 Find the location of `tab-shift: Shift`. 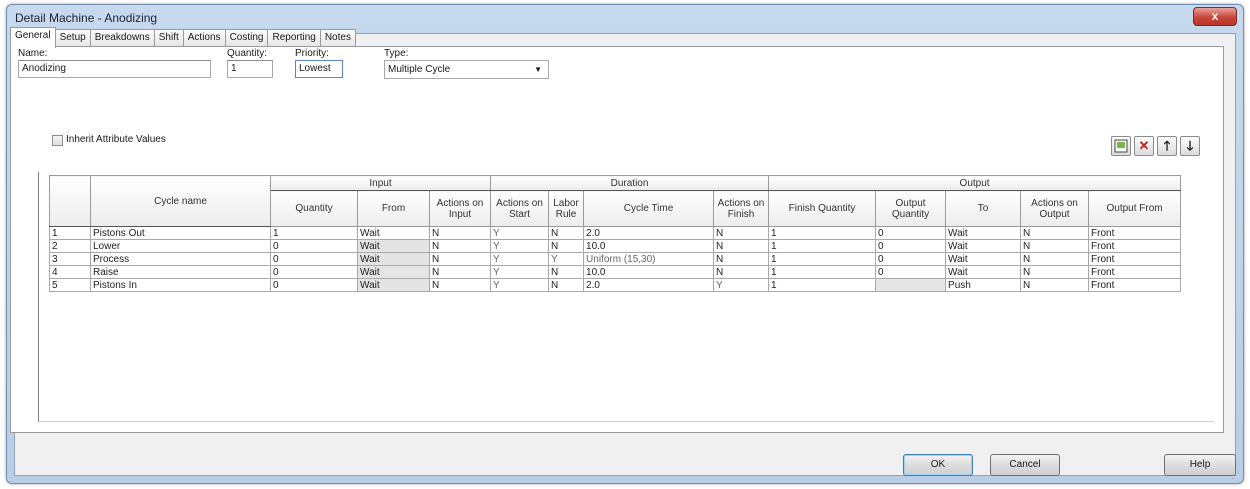

tab-shift: Shift is located at coordinates (168, 38).